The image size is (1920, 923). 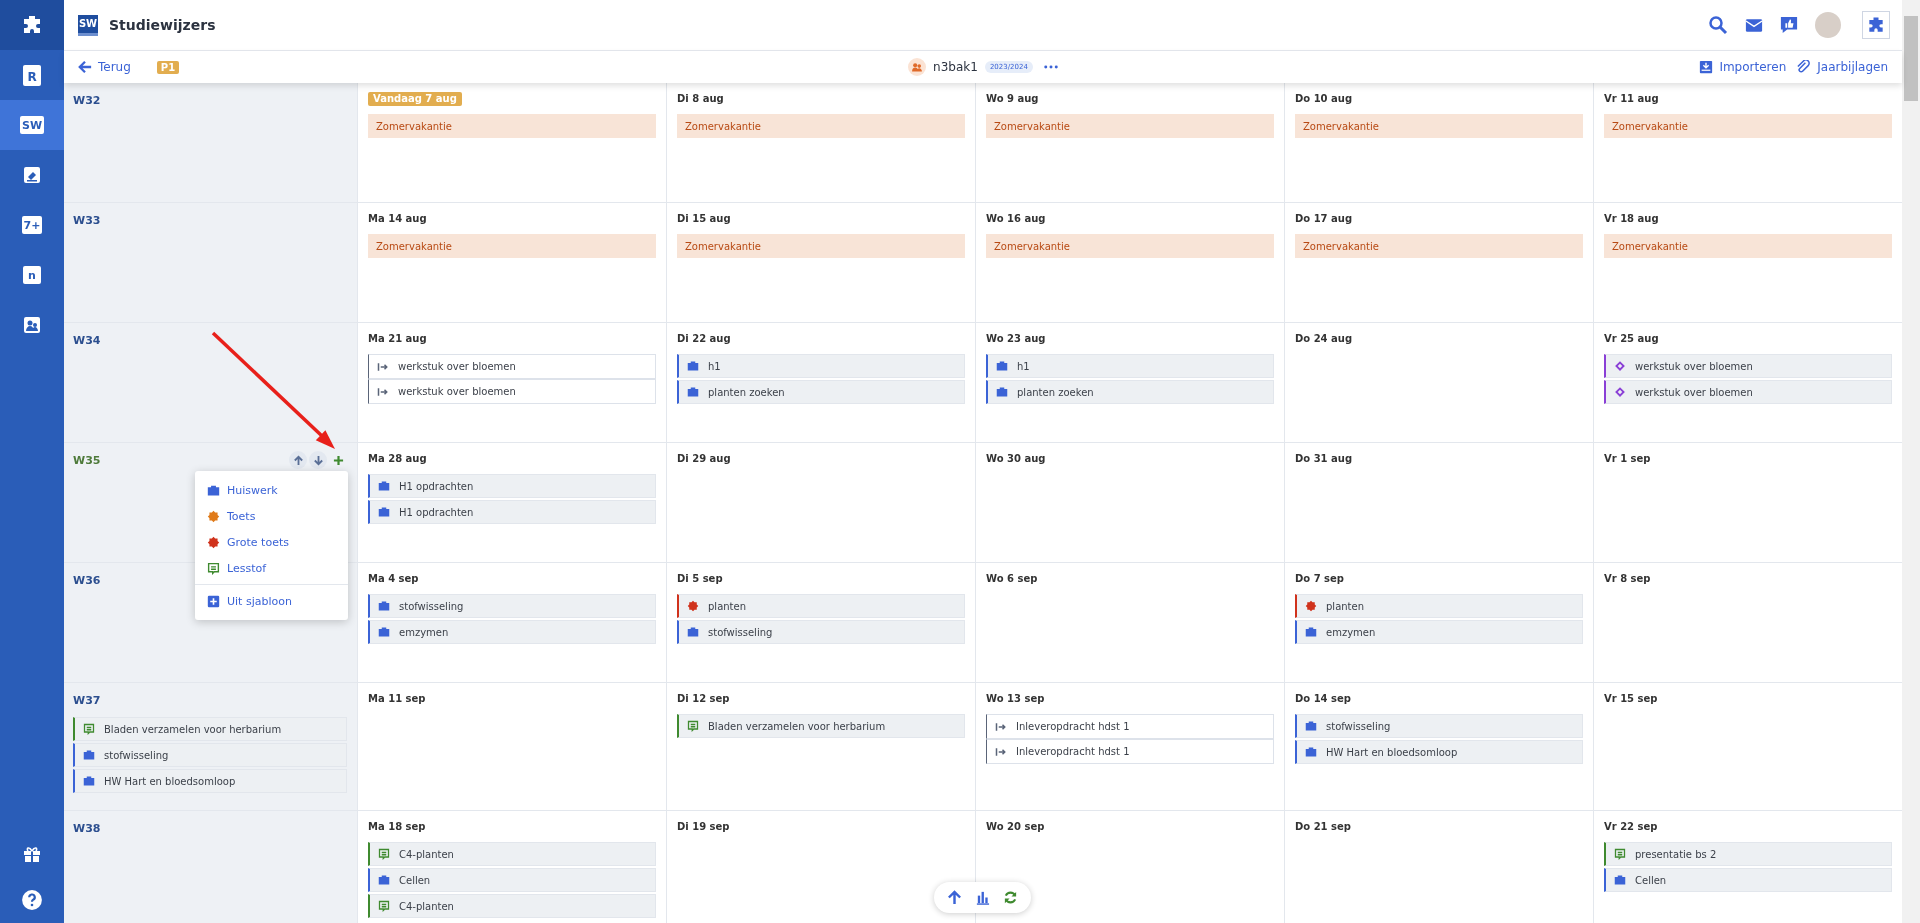 I want to click on switch-button, so click(x=1876, y=25).